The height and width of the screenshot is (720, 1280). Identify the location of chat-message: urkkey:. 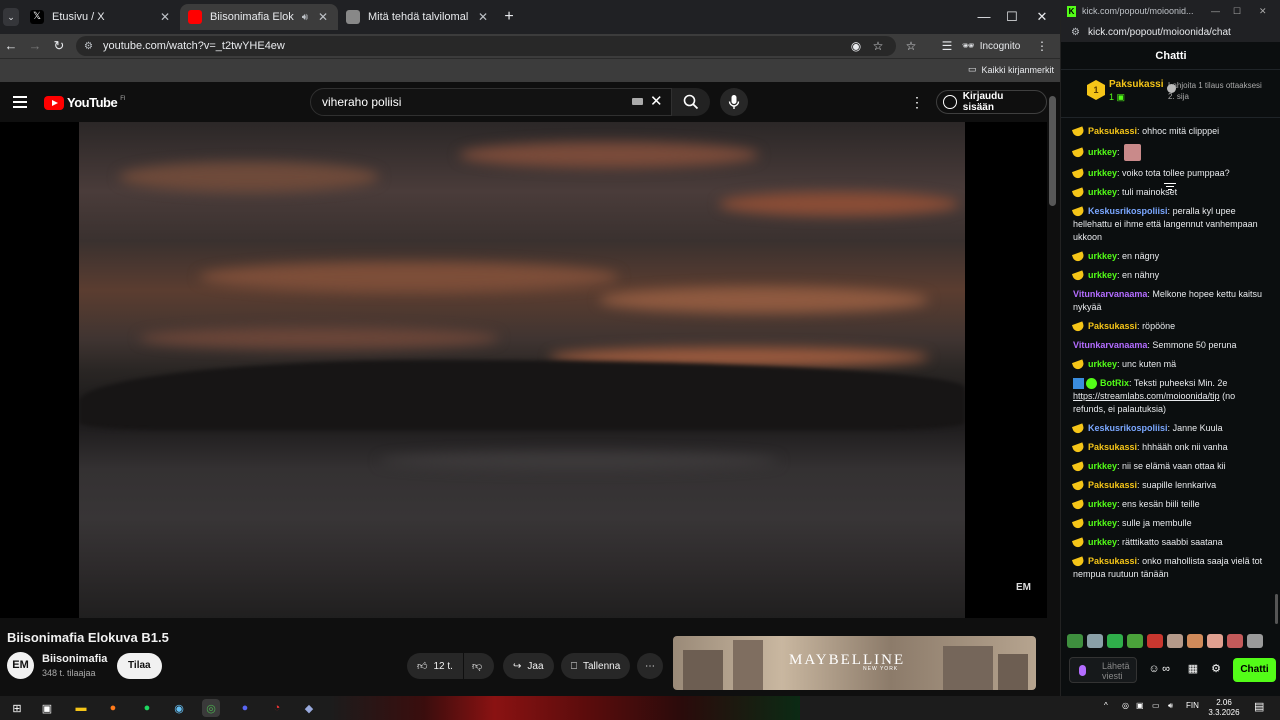
(1168, 152).